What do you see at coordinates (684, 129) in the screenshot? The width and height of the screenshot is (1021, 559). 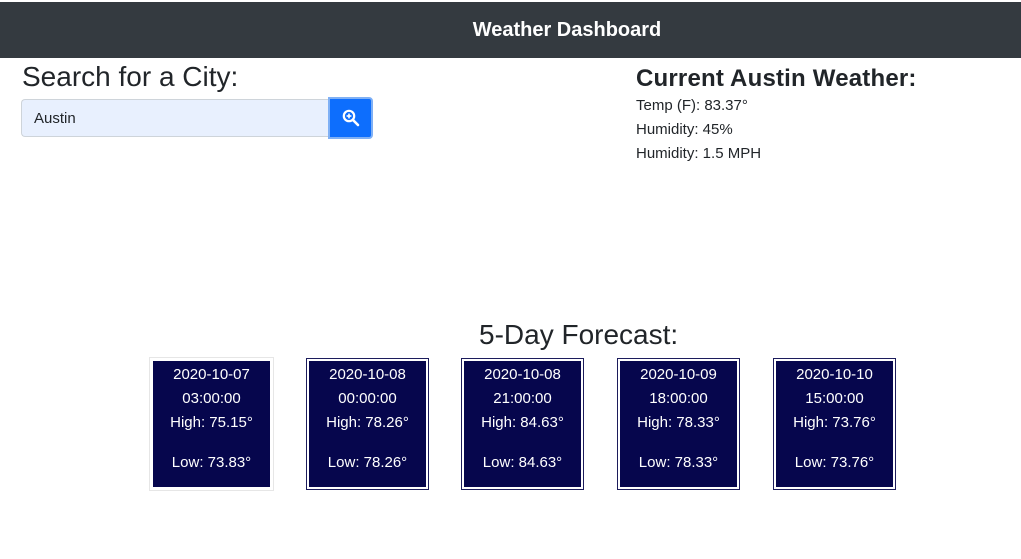 I see `current-humidity: Humidity: 45%` at bounding box center [684, 129].